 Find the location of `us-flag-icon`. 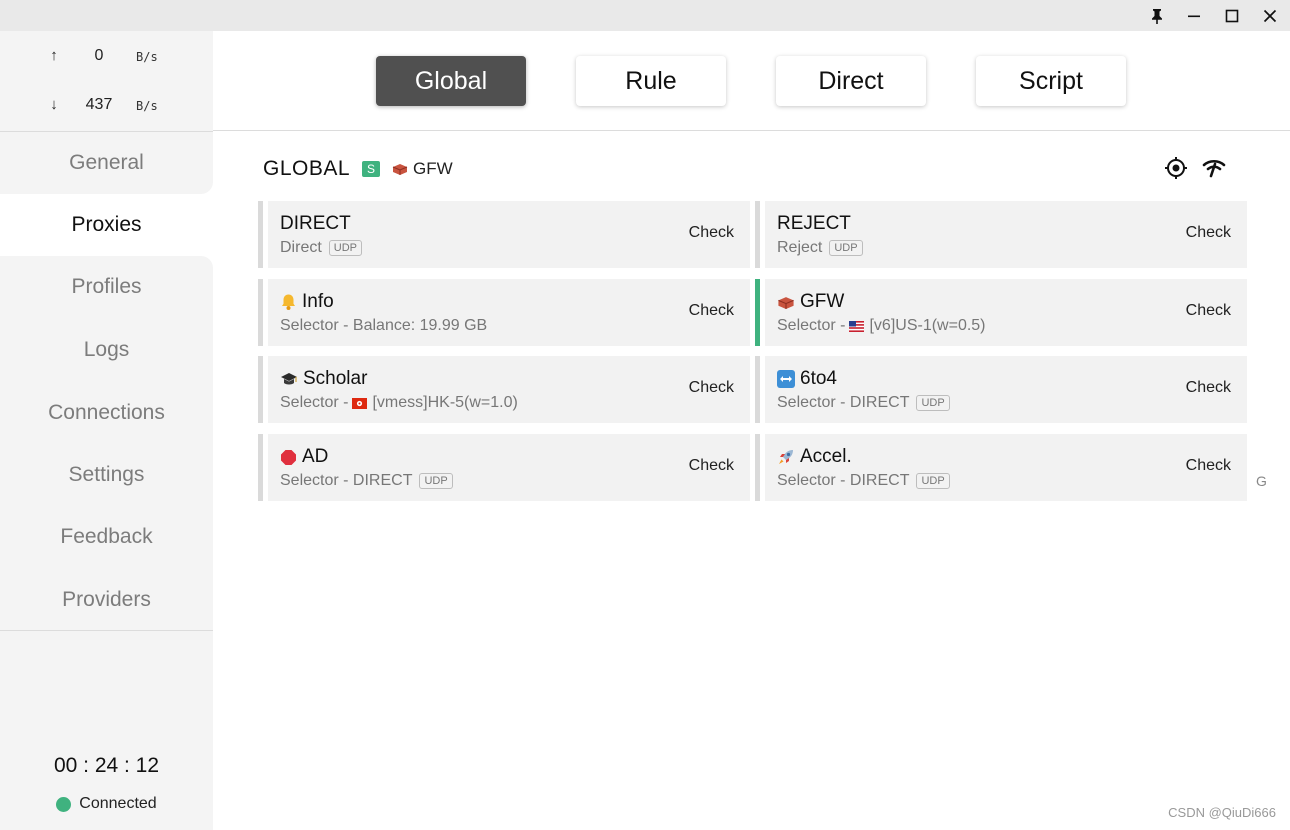

us-flag-icon is located at coordinates (857, 326).